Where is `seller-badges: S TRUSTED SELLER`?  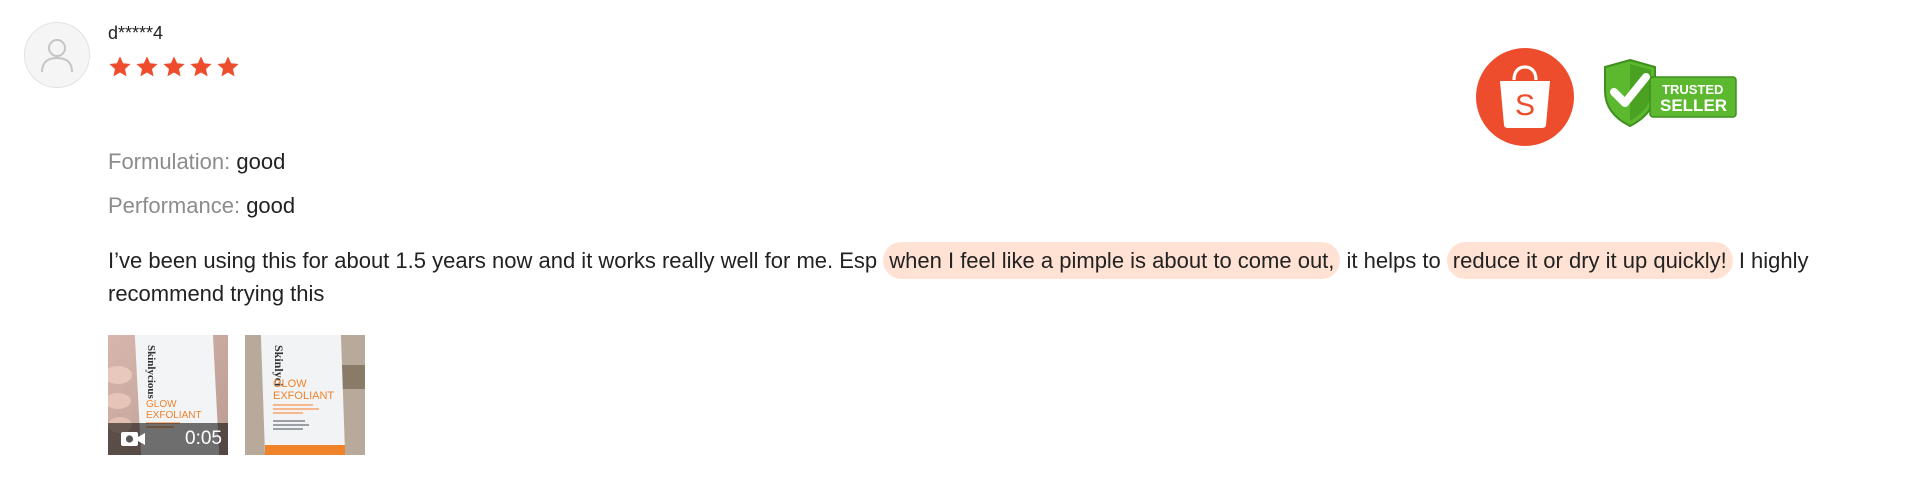
seller-badges: S TRUSTED SELLER is located at coordinates (1608, 97).